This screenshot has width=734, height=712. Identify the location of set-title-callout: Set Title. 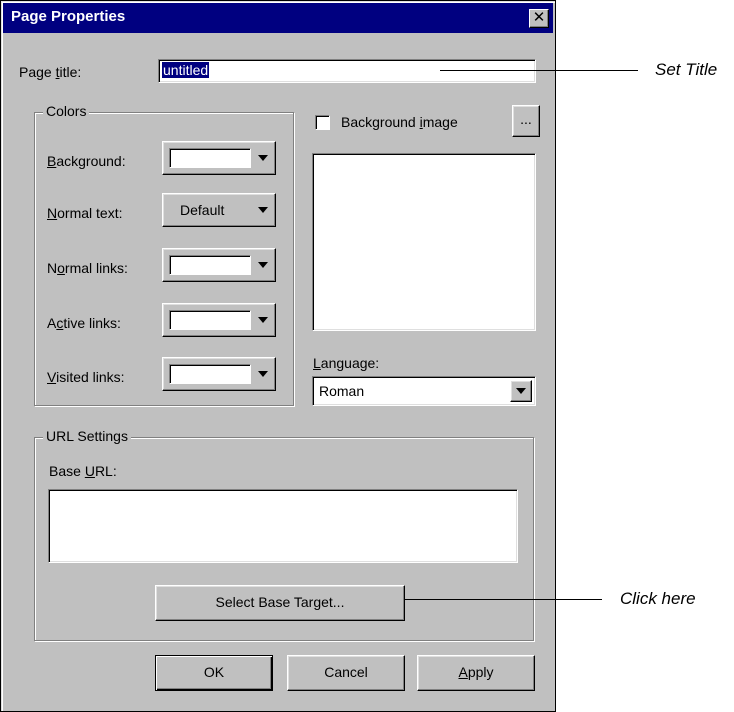
(686, 69).